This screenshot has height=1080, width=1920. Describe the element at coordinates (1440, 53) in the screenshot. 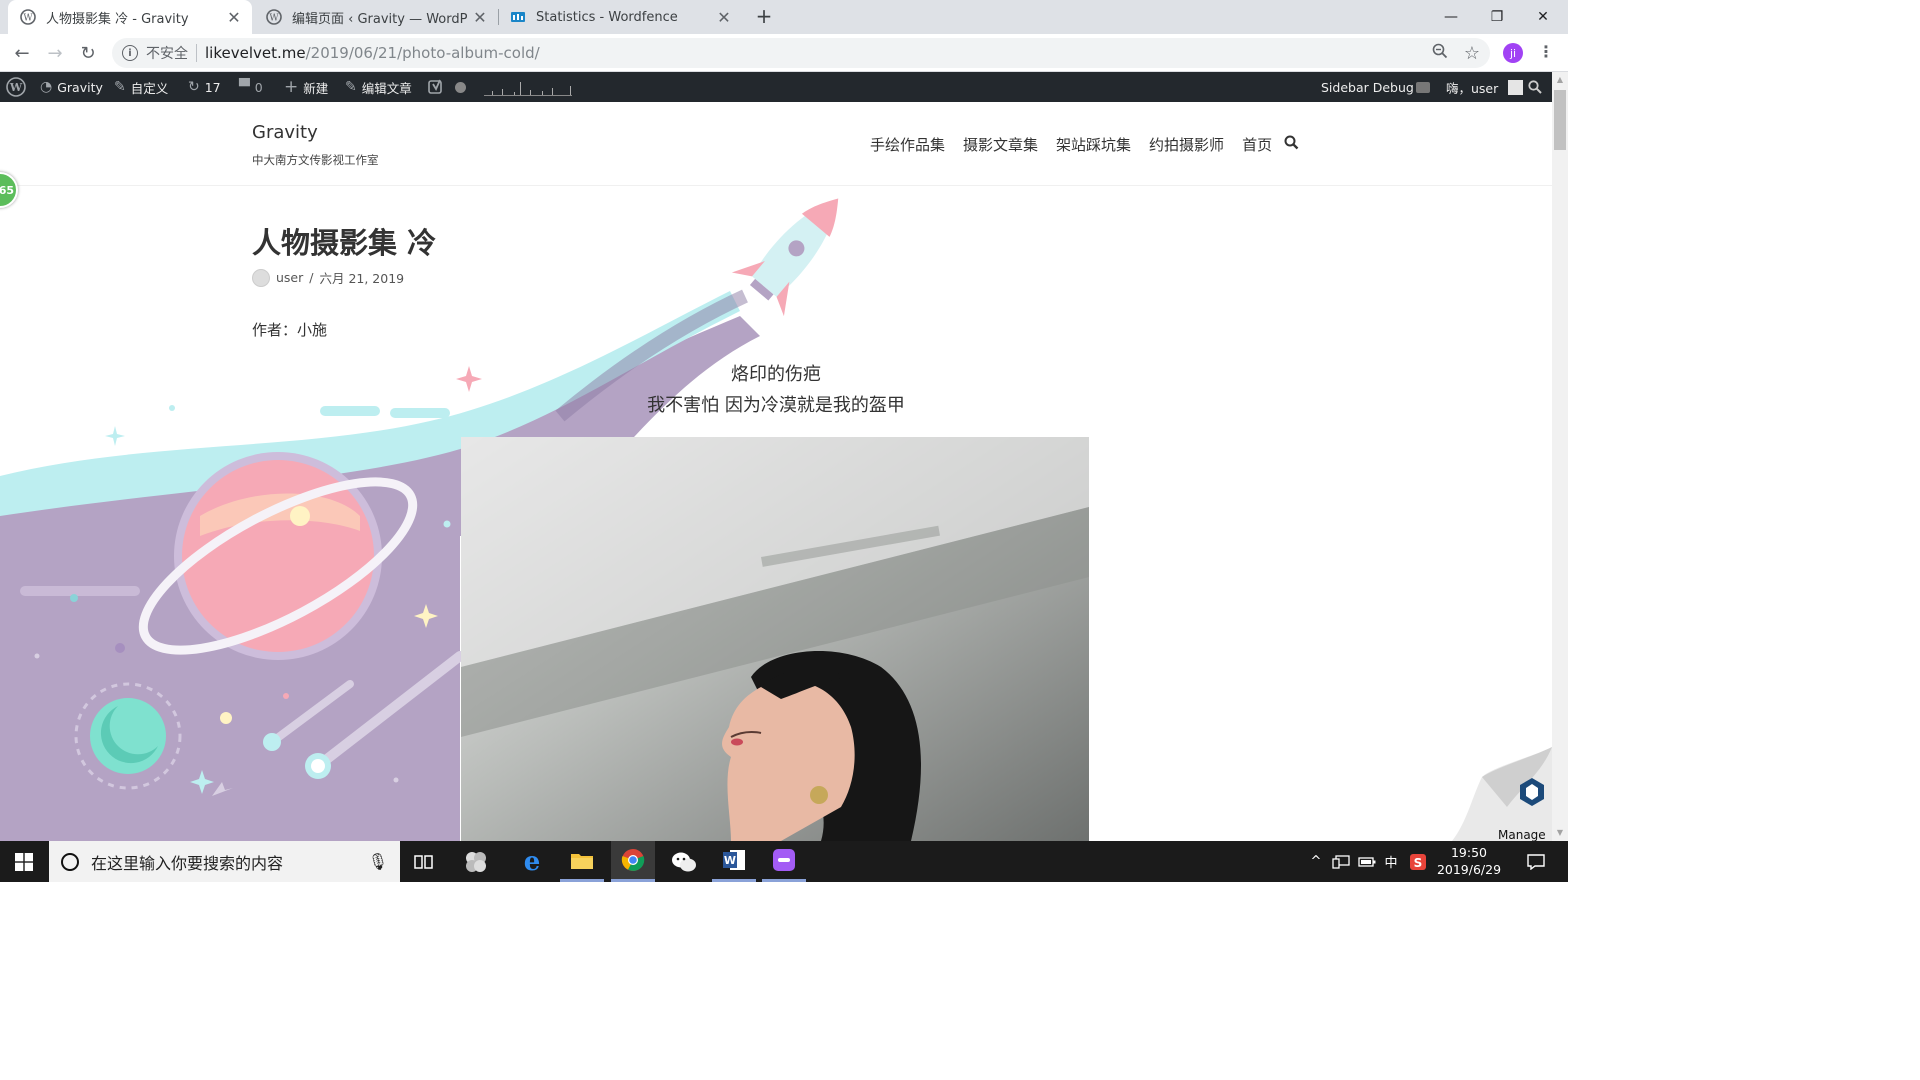

I see `zoom-icon` at that location.